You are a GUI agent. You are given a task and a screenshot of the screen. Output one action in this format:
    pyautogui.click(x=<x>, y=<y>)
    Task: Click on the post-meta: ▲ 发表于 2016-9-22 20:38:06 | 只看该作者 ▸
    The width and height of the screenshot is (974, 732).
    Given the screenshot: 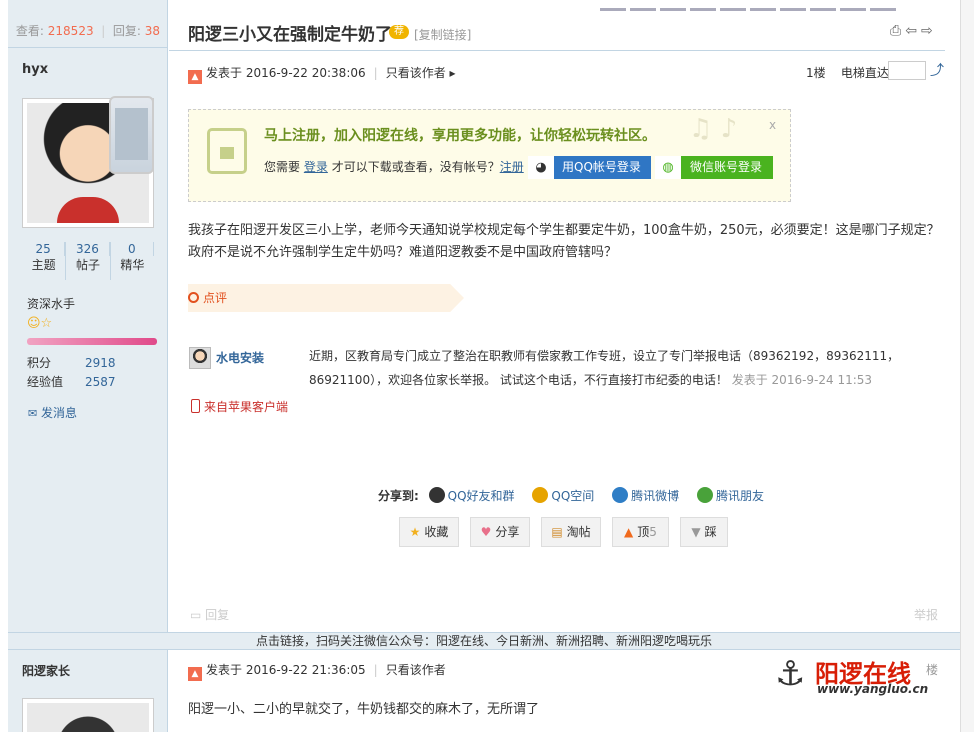 What is the action you would take?
    pyautogui.click(x=322, y=74)
    